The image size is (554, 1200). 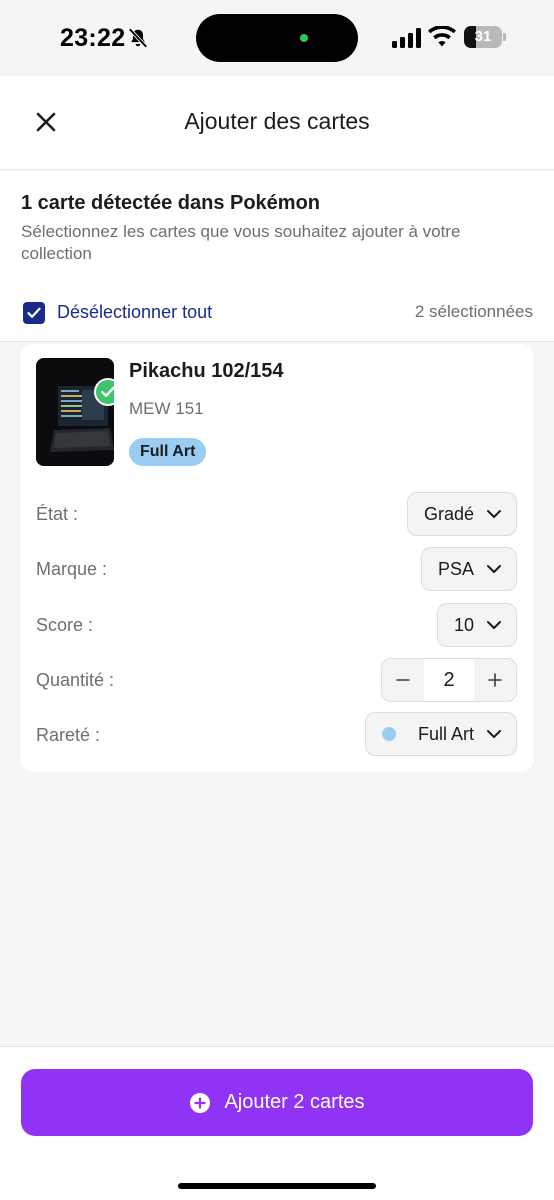 I want to click on add-cards-button: Ajouter 2 cartes, so click(x=277, y=1102).